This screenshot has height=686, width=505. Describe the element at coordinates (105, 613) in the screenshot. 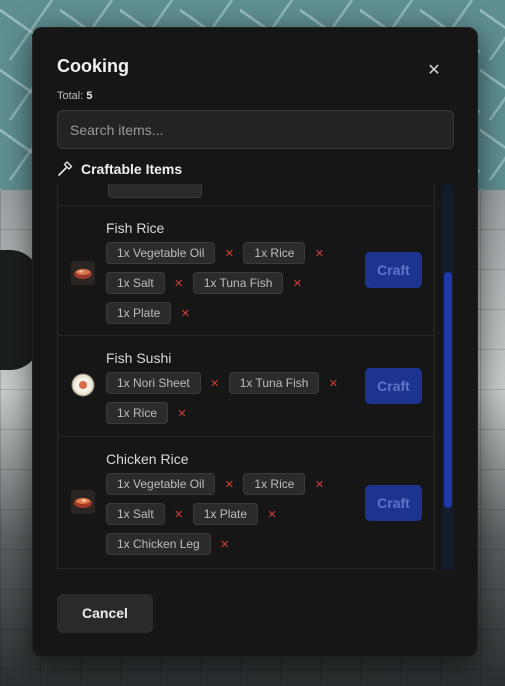

I see `cancel-button: Cancel` at that location.